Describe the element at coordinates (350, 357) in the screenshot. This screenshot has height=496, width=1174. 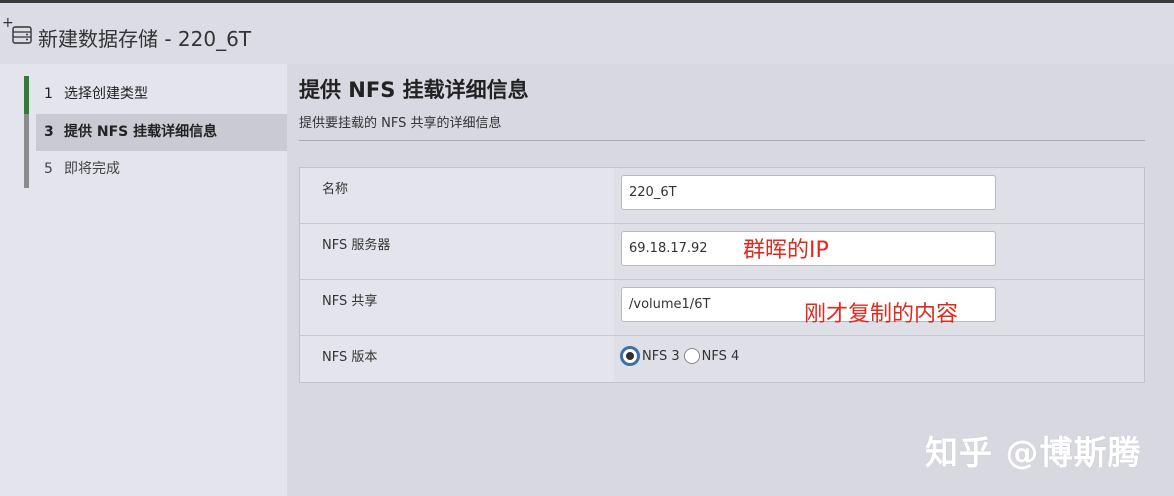
I see `version-label: NFS 版本` at that location.